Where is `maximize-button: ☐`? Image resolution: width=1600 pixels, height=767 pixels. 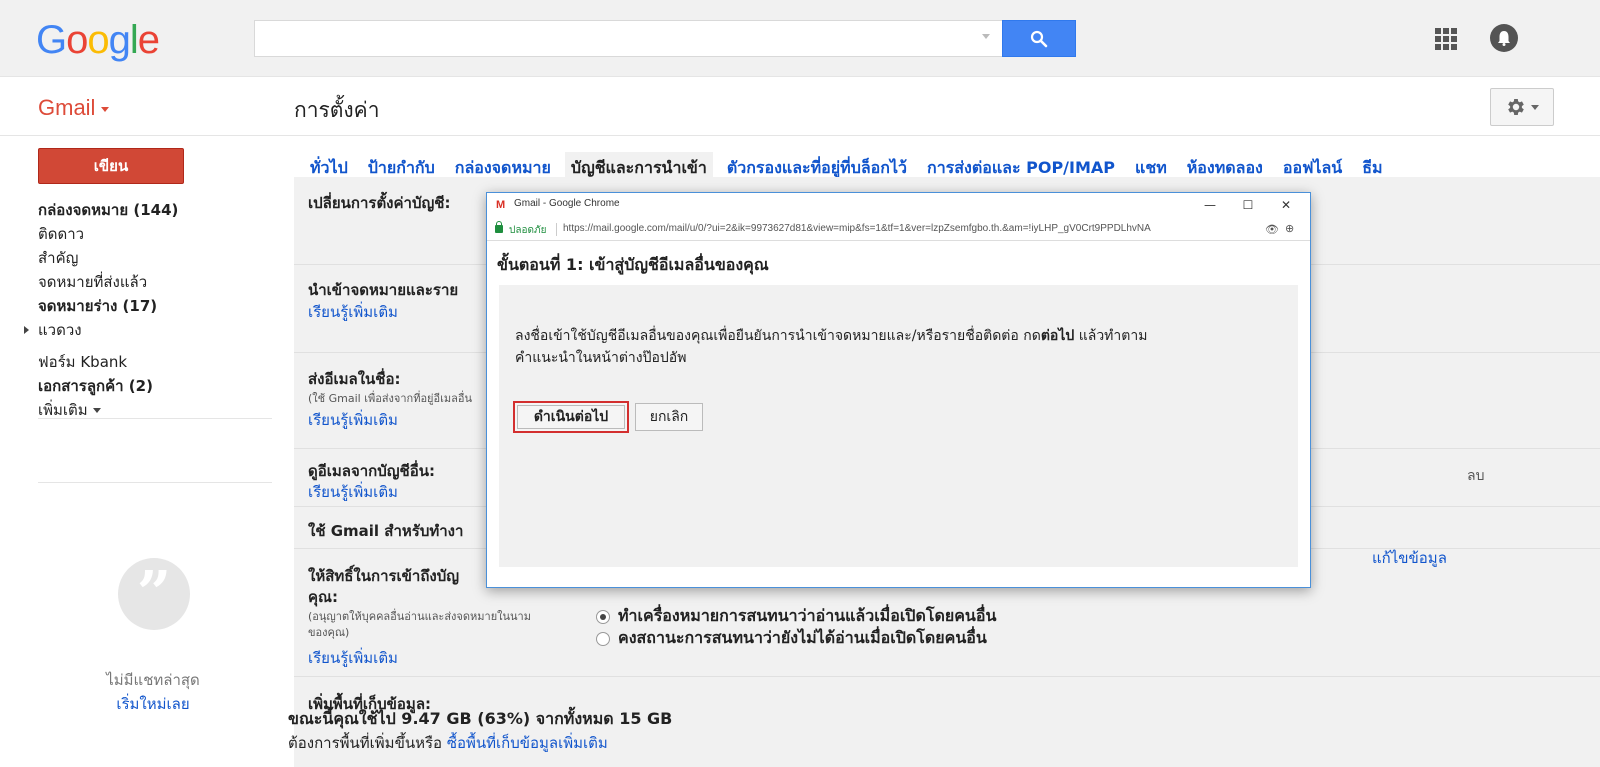 maximize-button: ☐ is located at coordinates (1248, 205).